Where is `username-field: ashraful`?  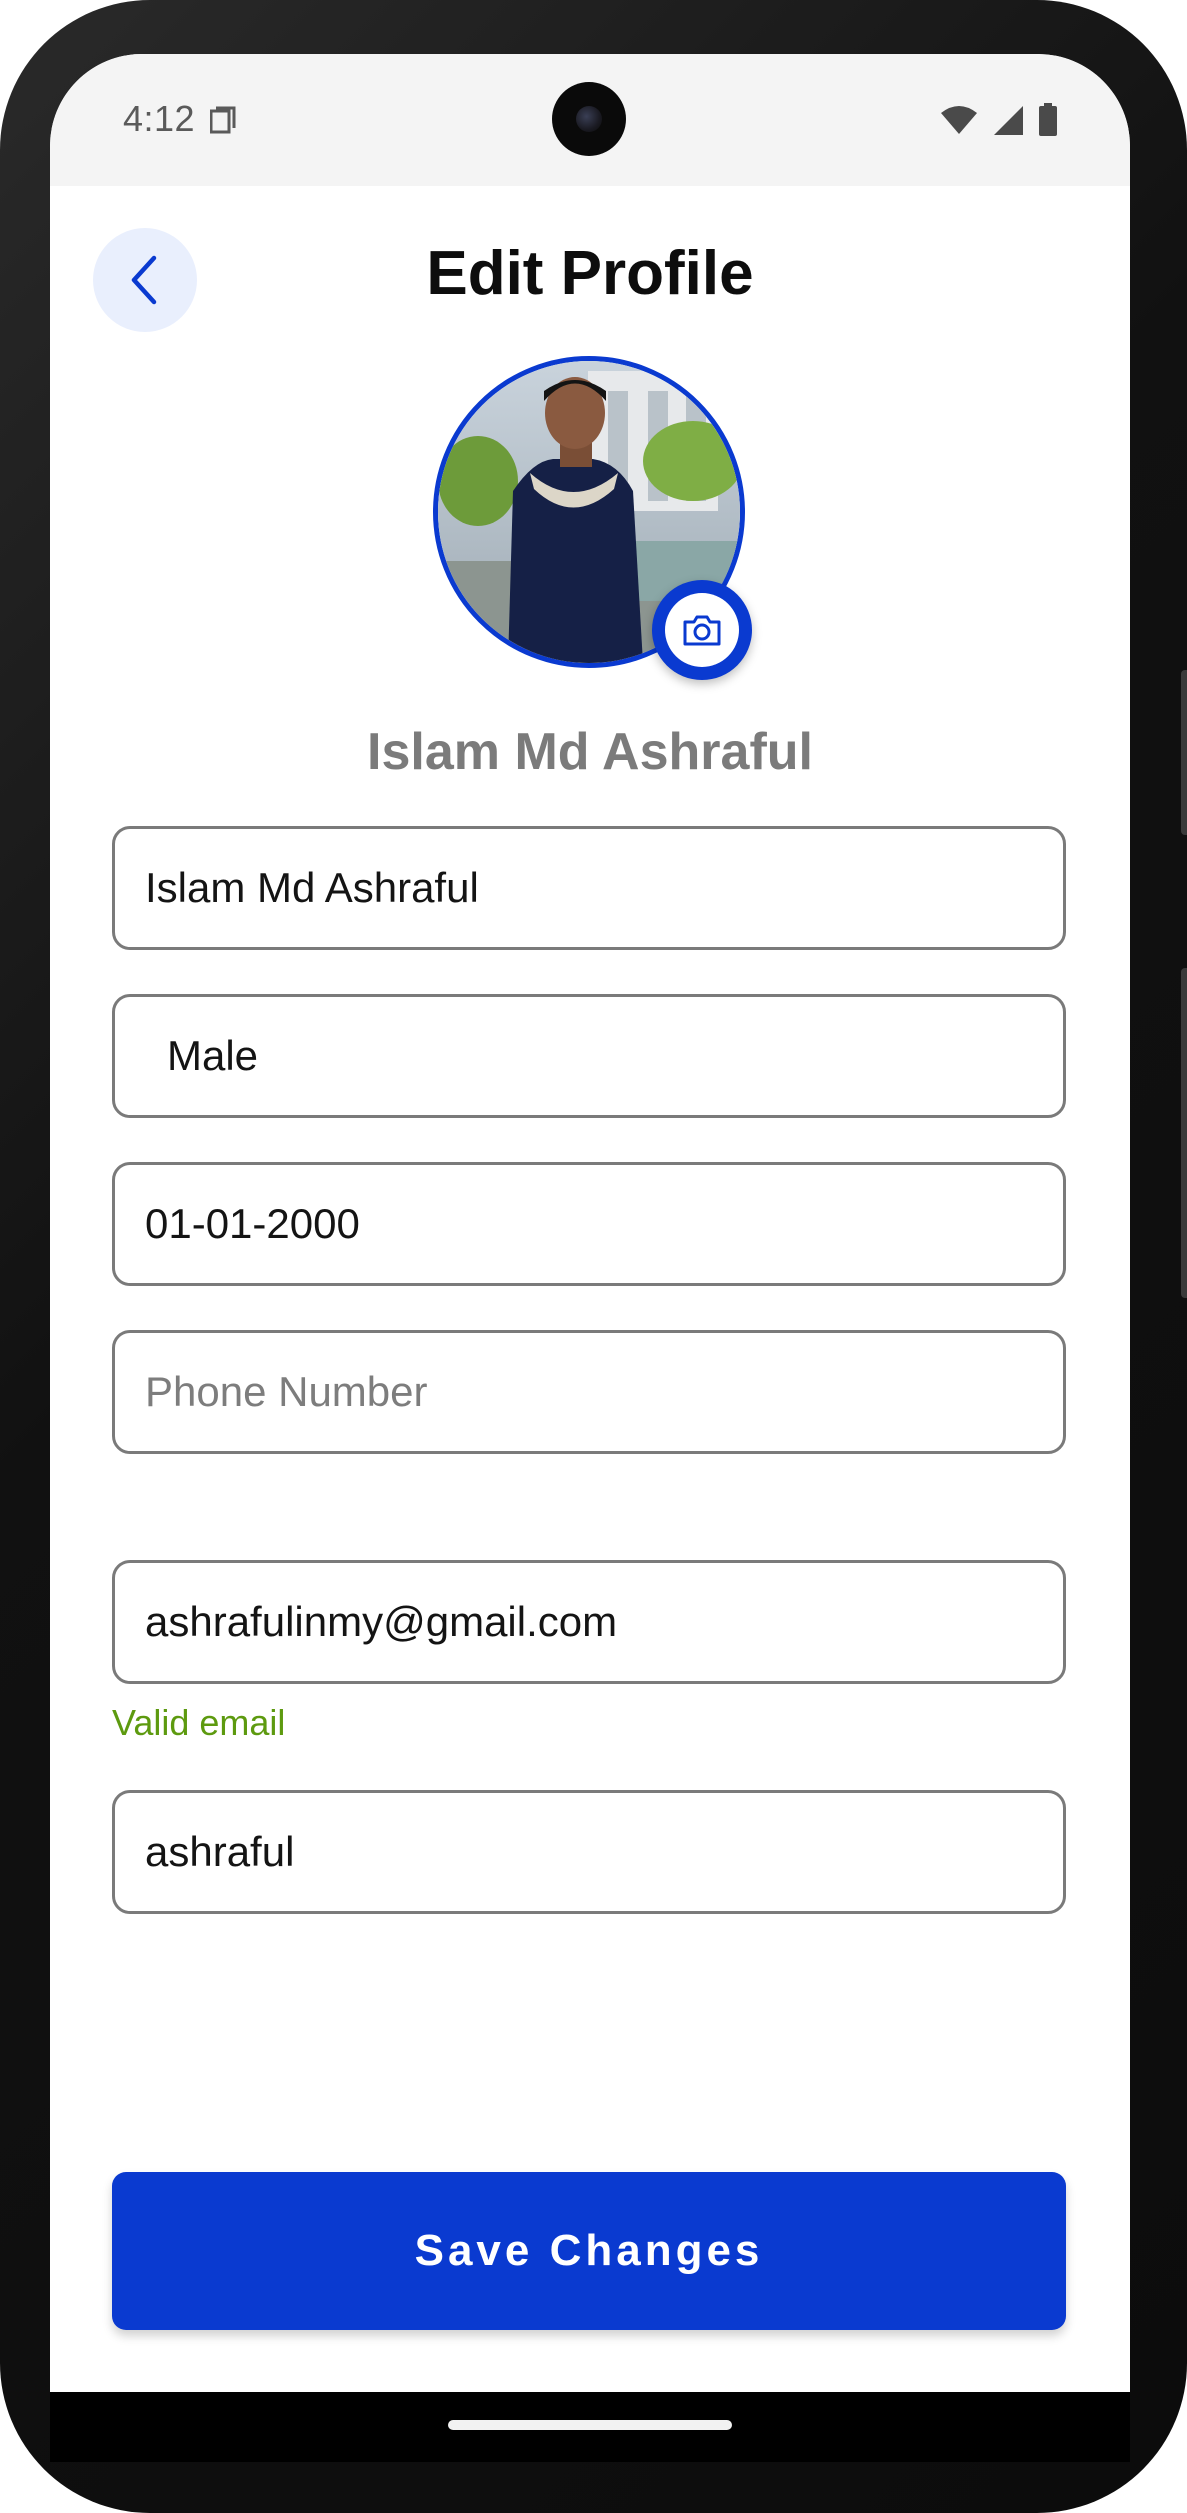
username-field: ashraful is located at coordinates (589, 1852).